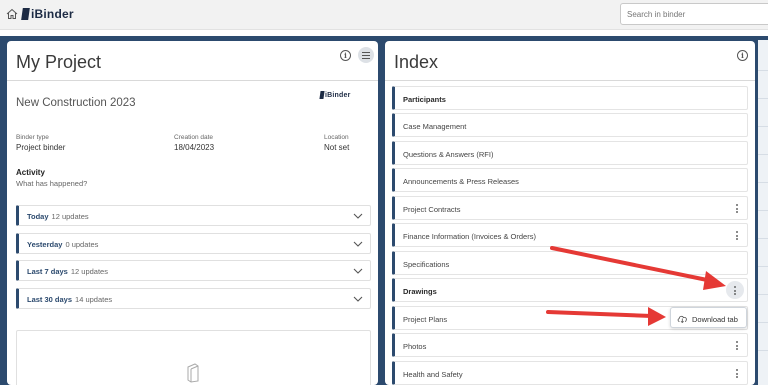 The height and width of the screenshot is (385, 768). What do you see at coordinates (570, 208) in the screenshot?
I see `index-item-project-contracts: Project Contracts` at bounding box center [570, 208].